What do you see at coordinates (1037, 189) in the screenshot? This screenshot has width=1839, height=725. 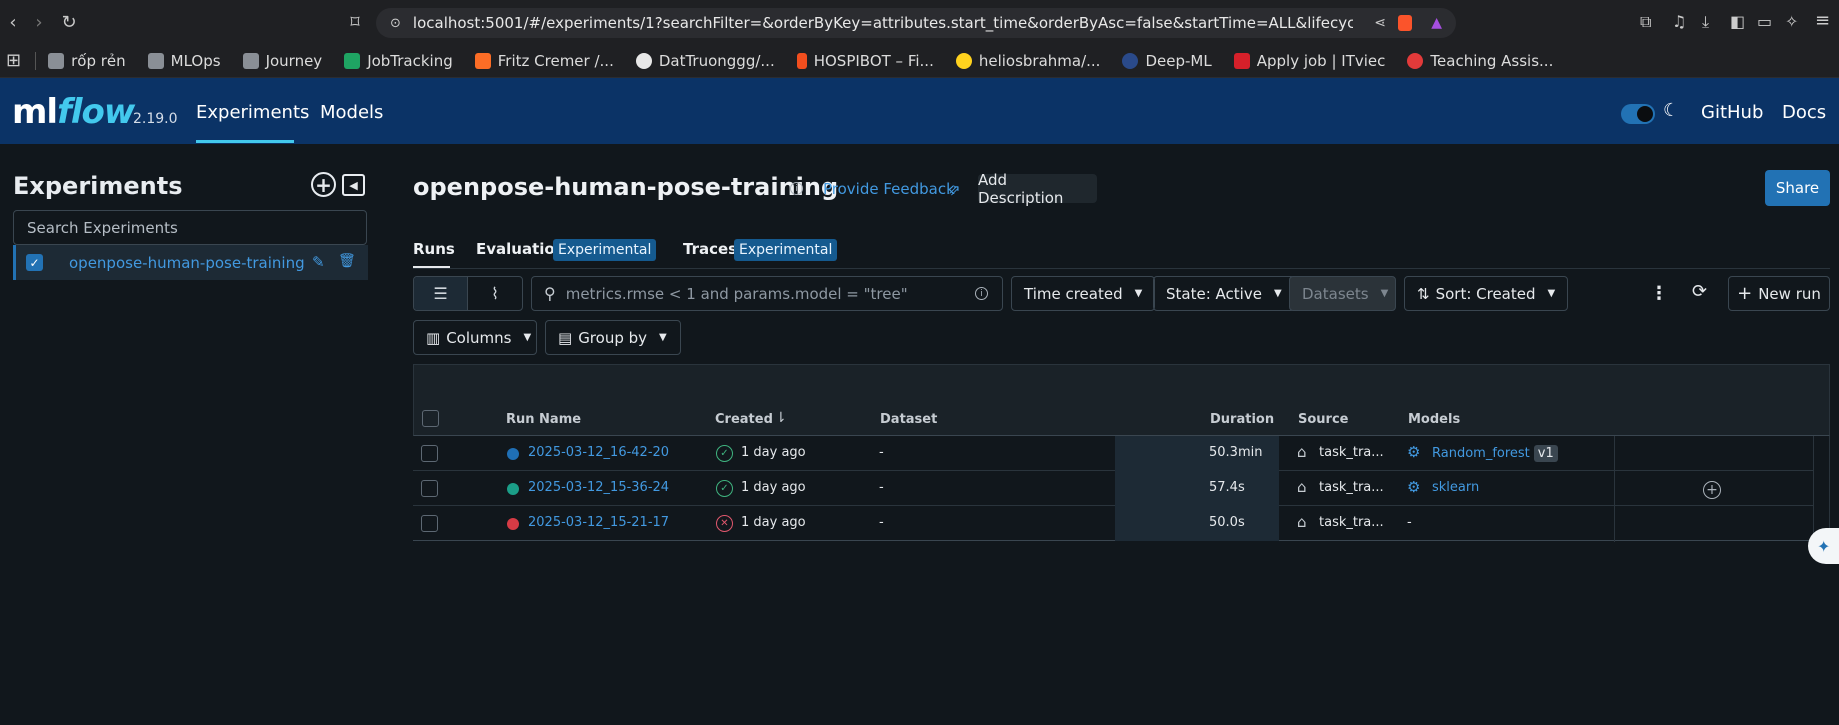 I see `add-description-button: Add Description` at bounding box center [1037, 189].